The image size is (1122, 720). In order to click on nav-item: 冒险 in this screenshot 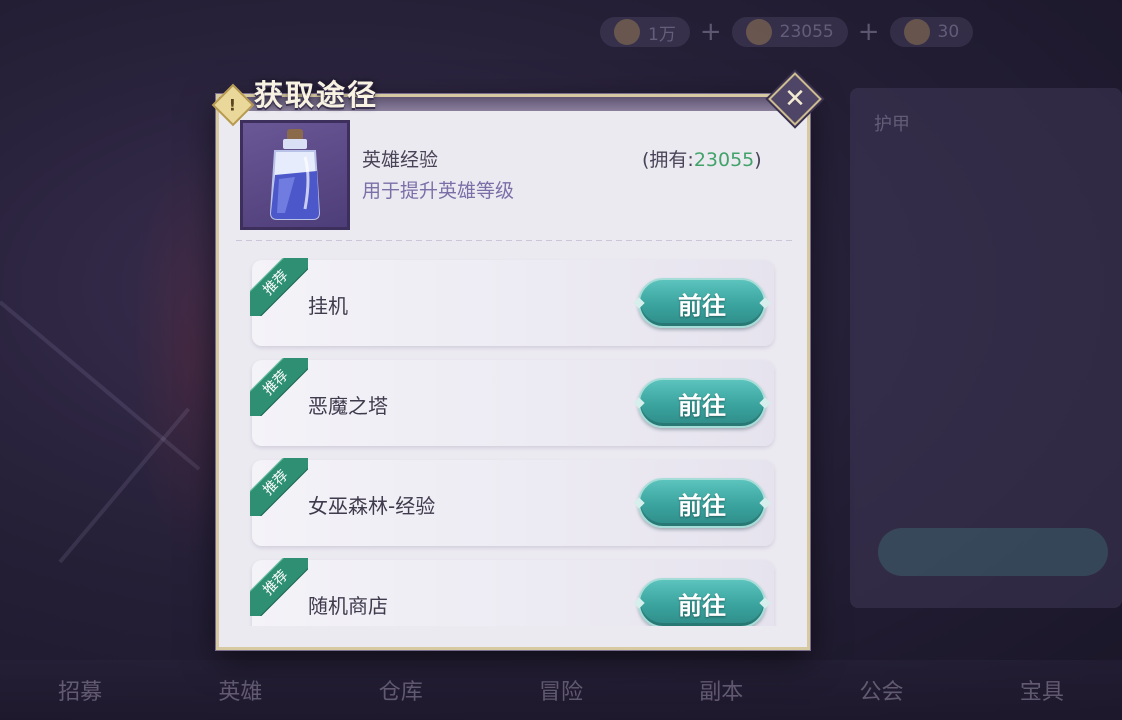, I will do `click(560, 692)`.